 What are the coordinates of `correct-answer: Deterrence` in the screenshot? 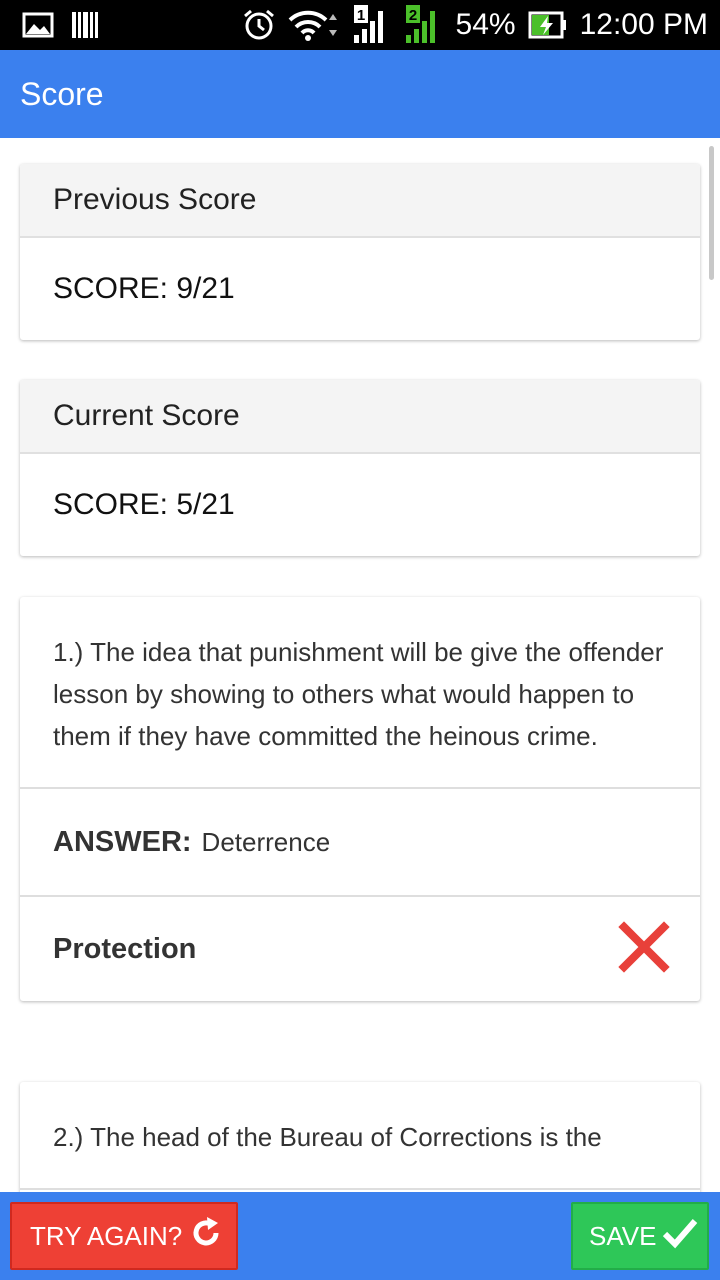 It's located at (266, 841).